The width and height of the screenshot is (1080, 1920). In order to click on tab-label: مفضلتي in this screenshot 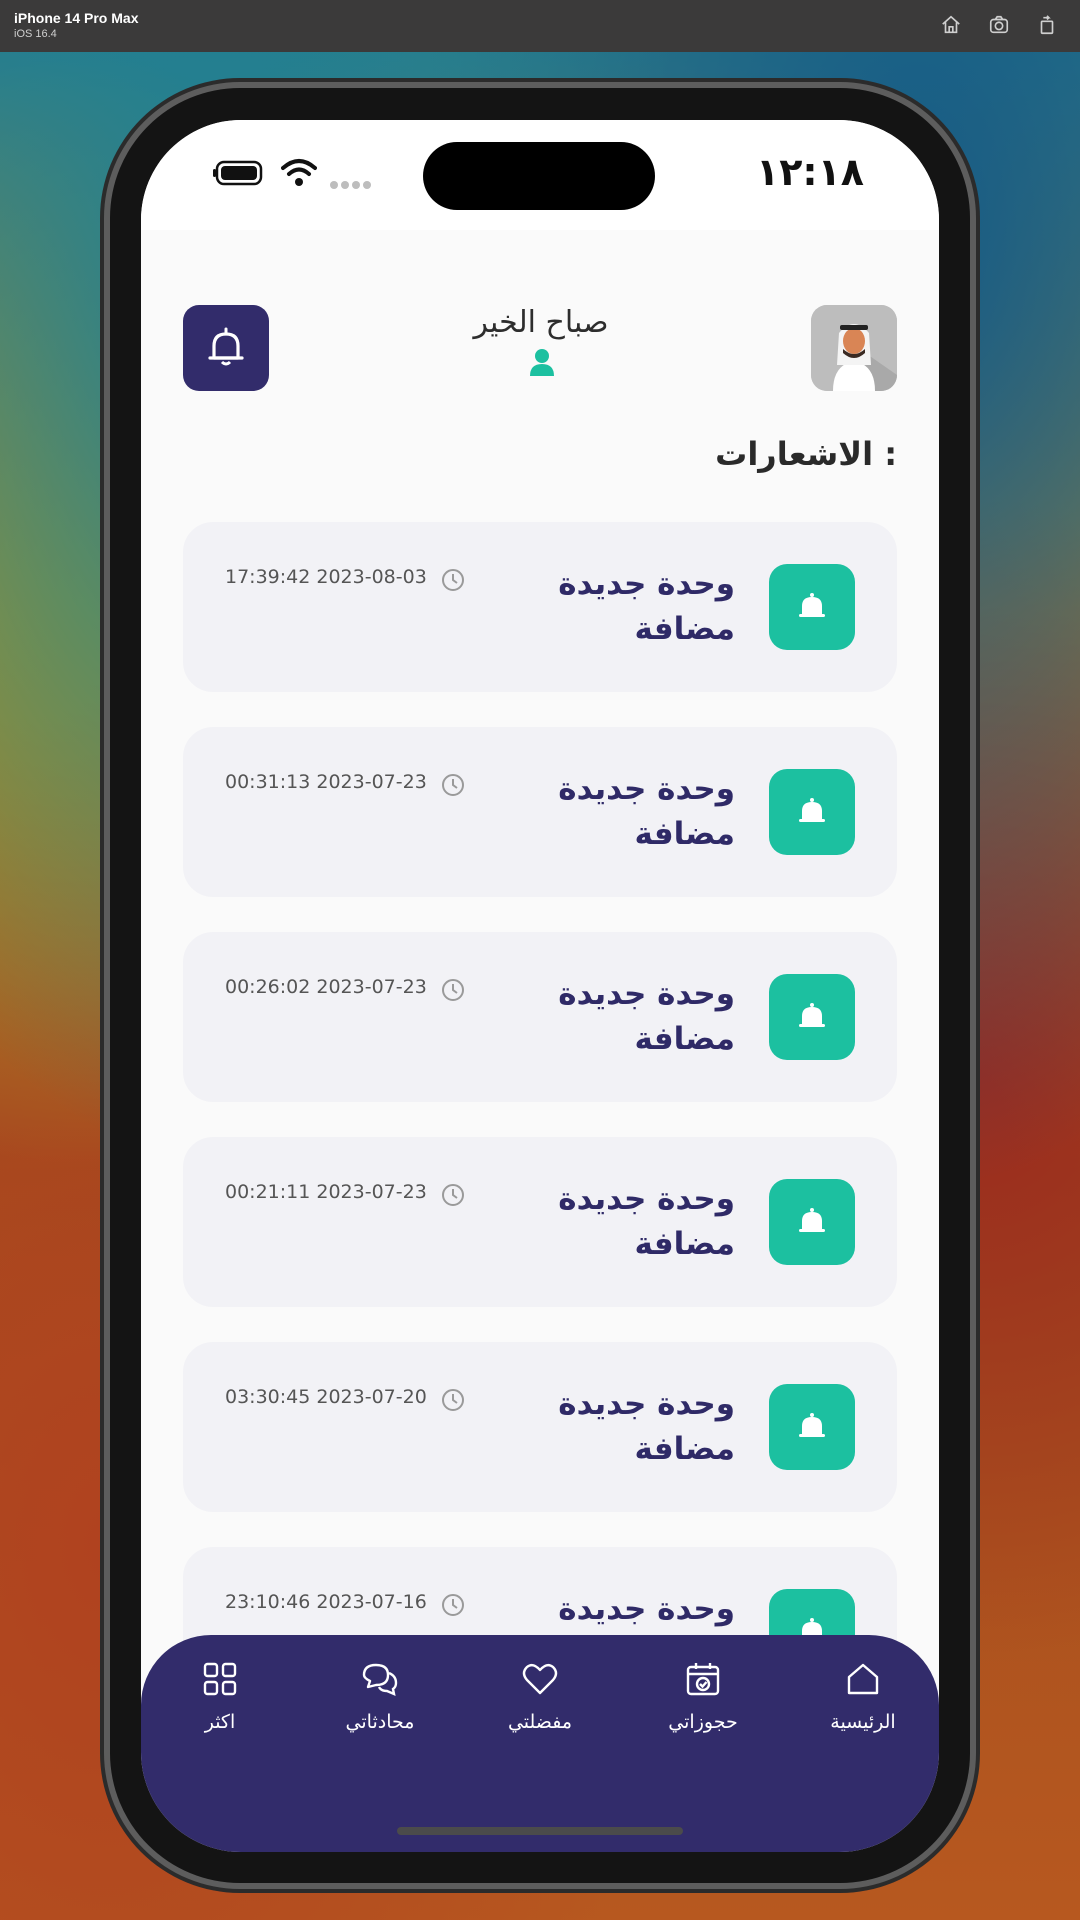, I will do `click(540, 1722)`.